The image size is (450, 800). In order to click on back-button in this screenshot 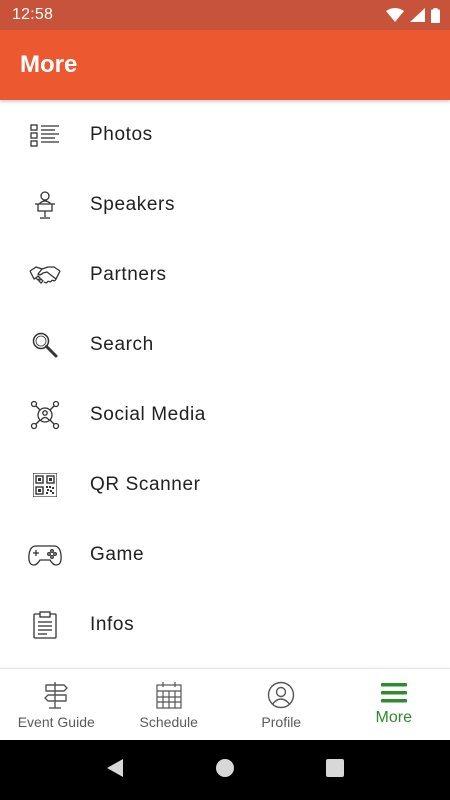, I will do `click(115, 770)`.